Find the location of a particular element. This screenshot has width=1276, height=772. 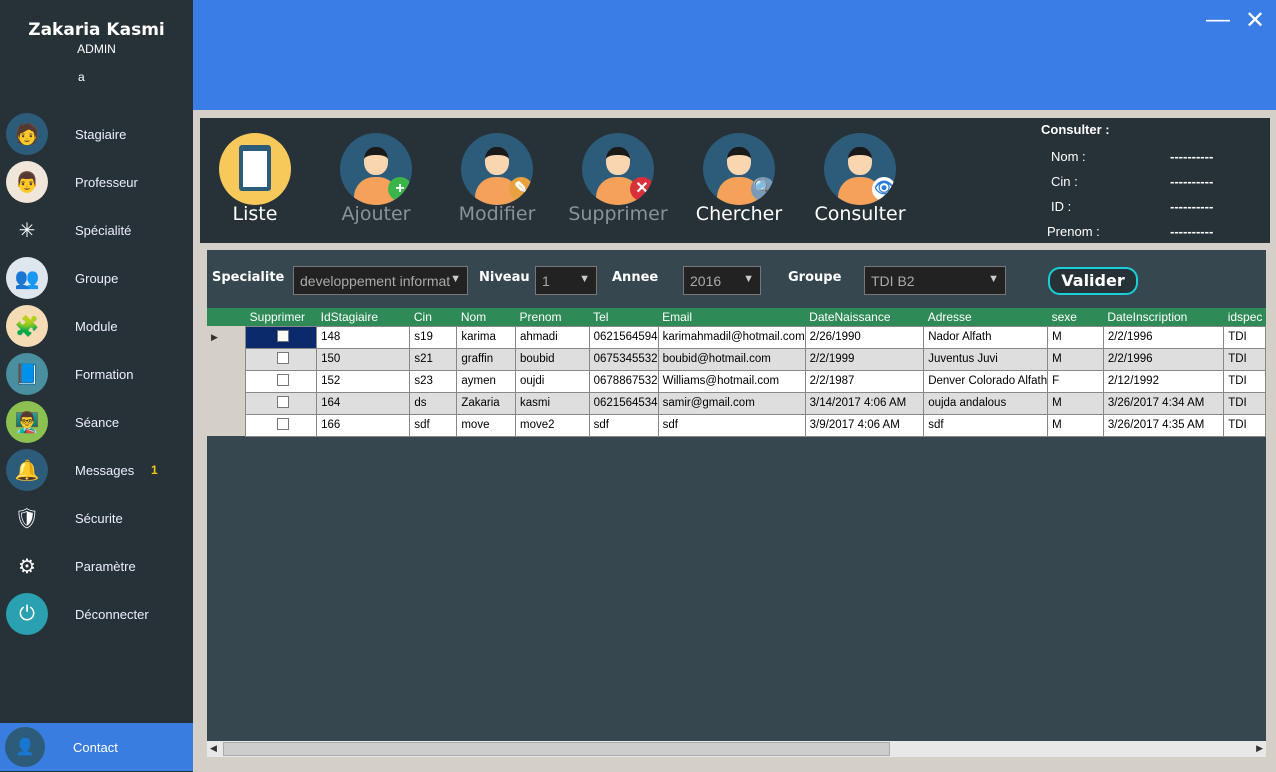

column-header: Supprimer is located at coordinates (281, 317).